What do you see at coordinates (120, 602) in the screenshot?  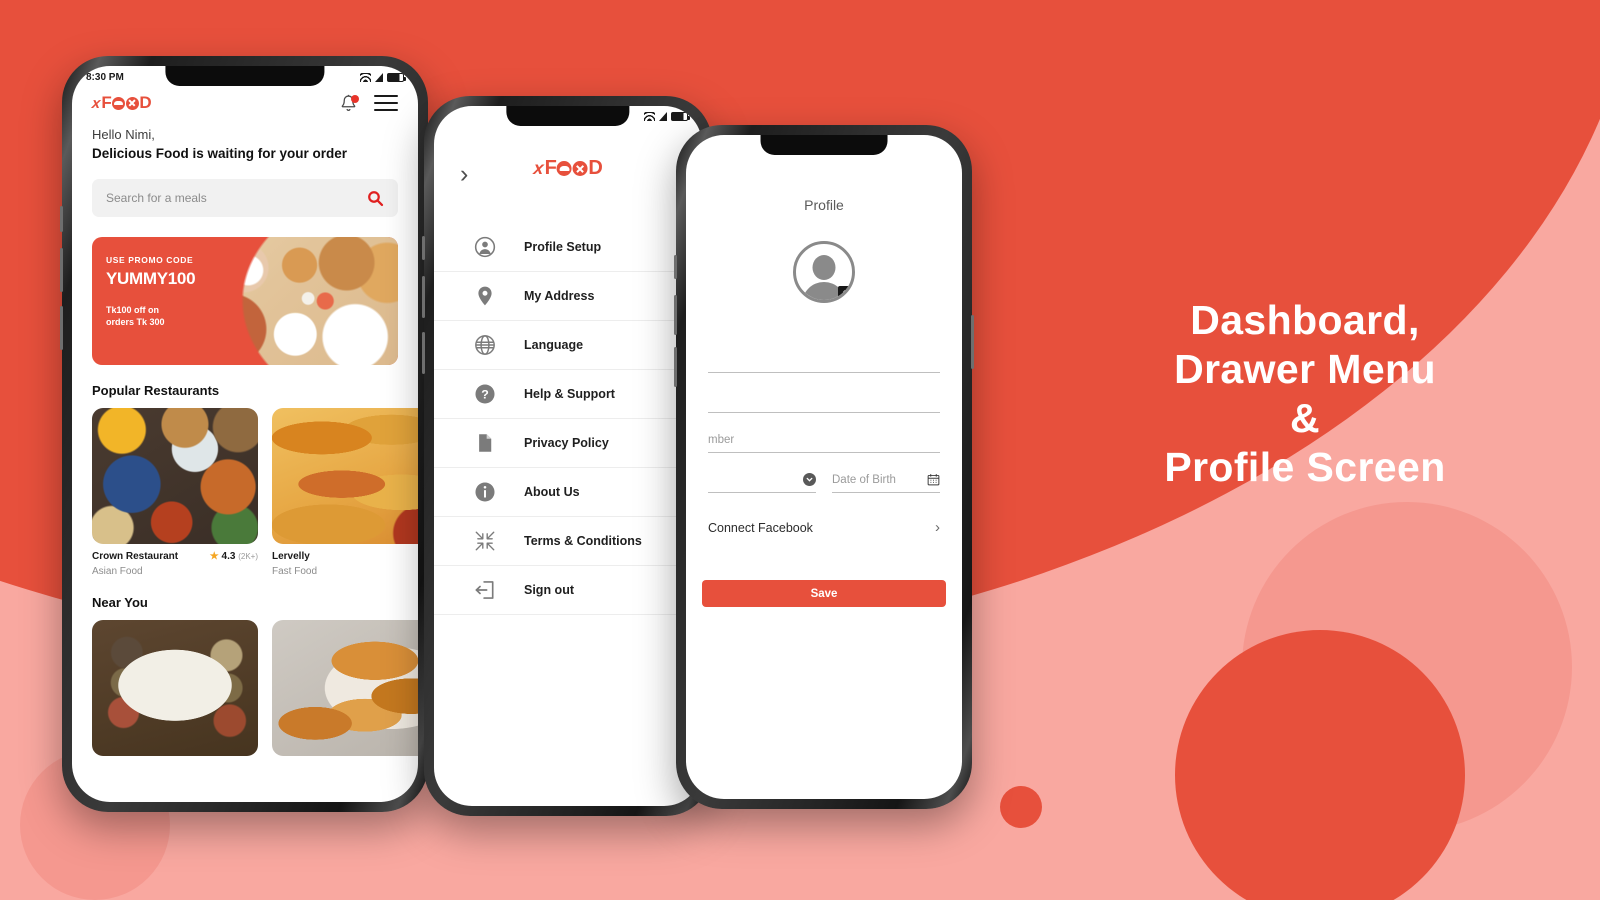 I see `section-title-near-you: Near You` at bounding box center [120, 602].